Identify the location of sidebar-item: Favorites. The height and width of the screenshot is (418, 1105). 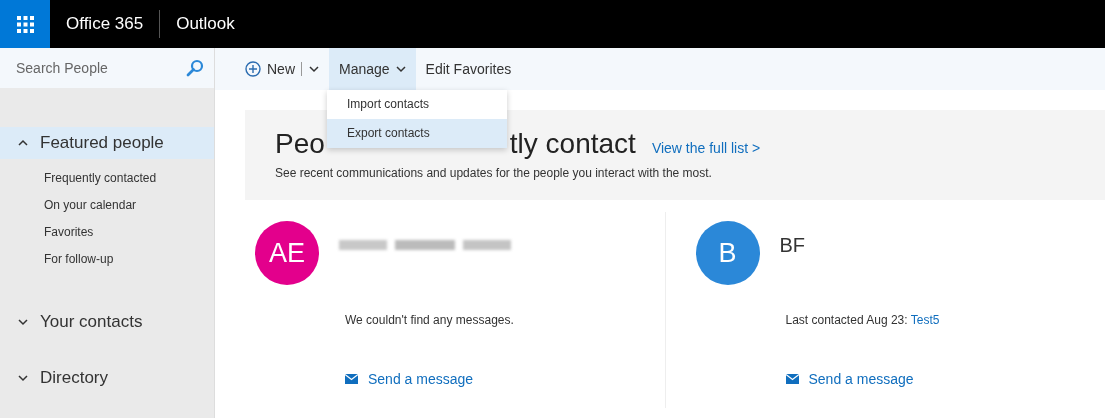
(129, 232).